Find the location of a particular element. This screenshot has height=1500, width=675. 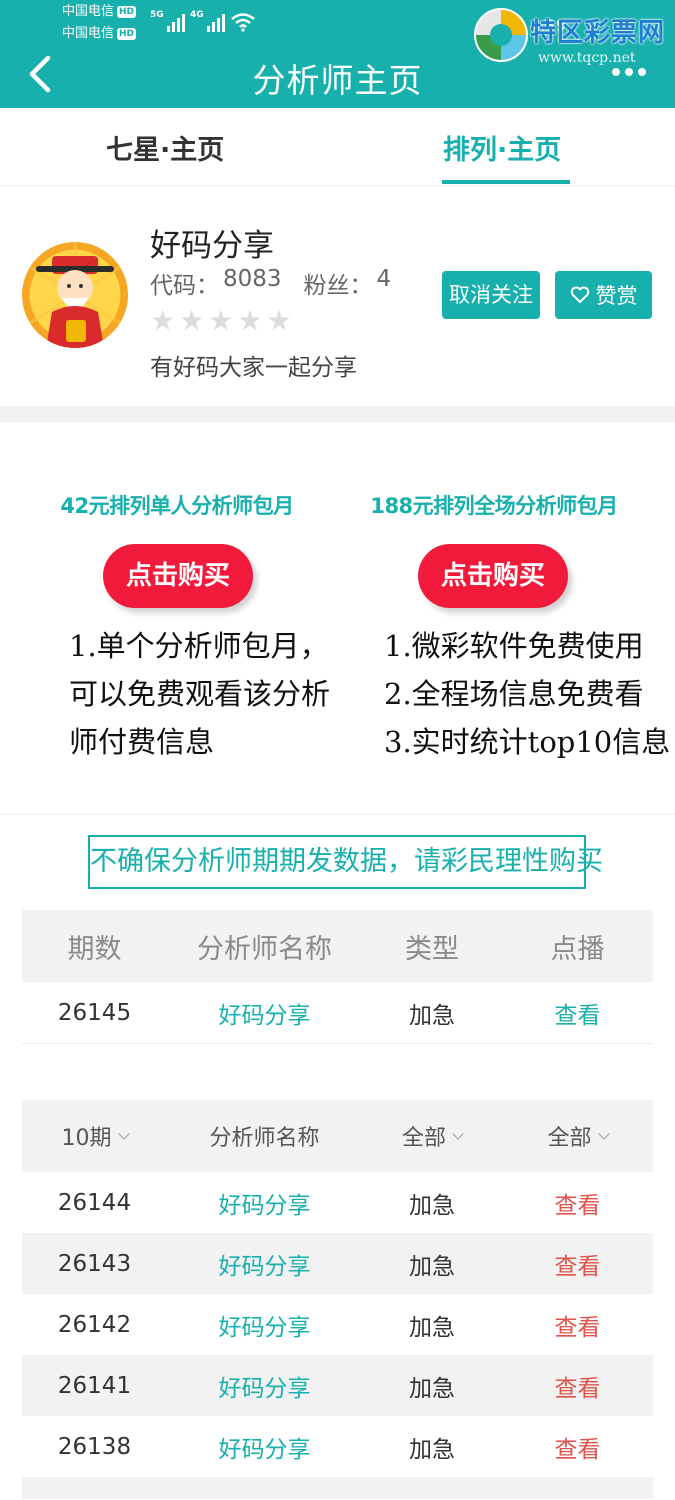

table-row: 26138 好码分享 加急 查看 is located at coordinates (337, 1446).